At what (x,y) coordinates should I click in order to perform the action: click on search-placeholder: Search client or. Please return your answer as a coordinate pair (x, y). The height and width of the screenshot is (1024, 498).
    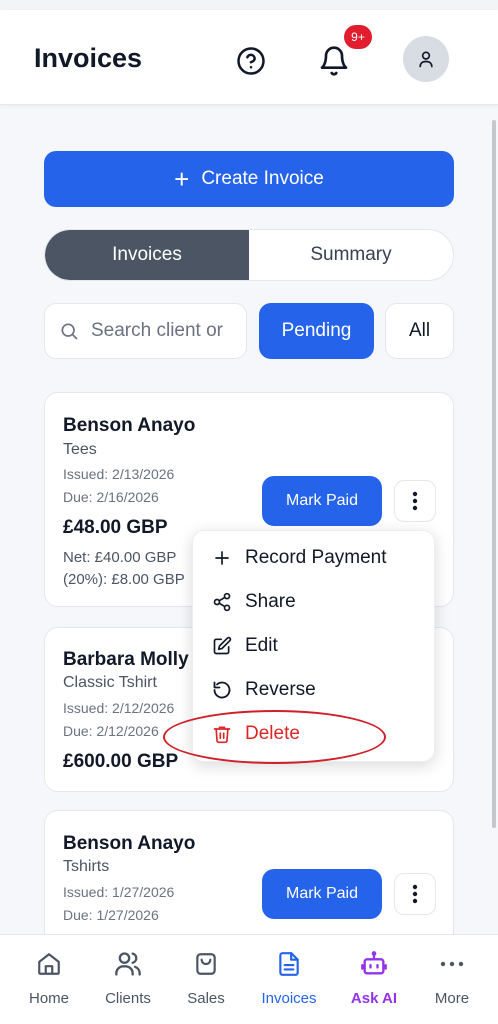
    Looking at the image, I should click on (157, 330).